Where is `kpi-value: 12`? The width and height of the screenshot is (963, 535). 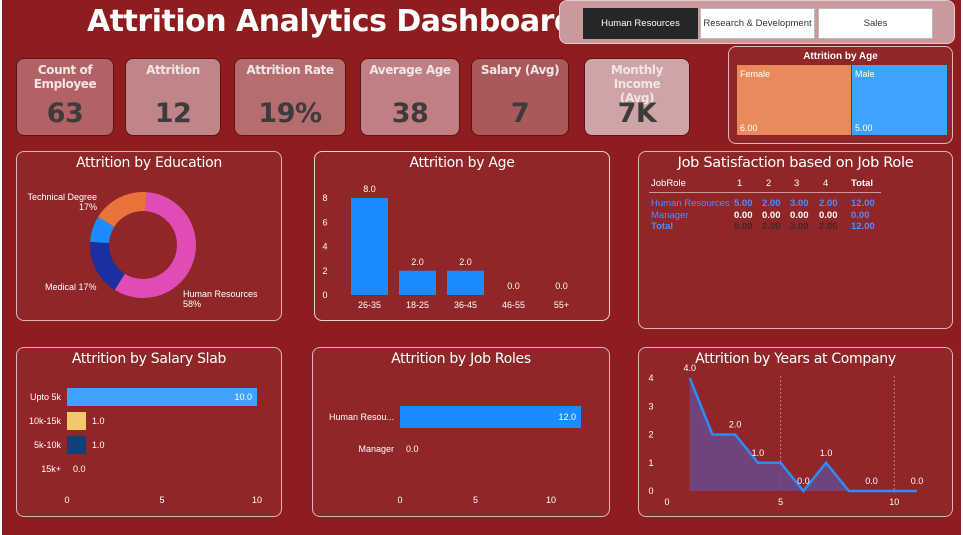 kpi-value: 12 is located at coordinates (173, 113).